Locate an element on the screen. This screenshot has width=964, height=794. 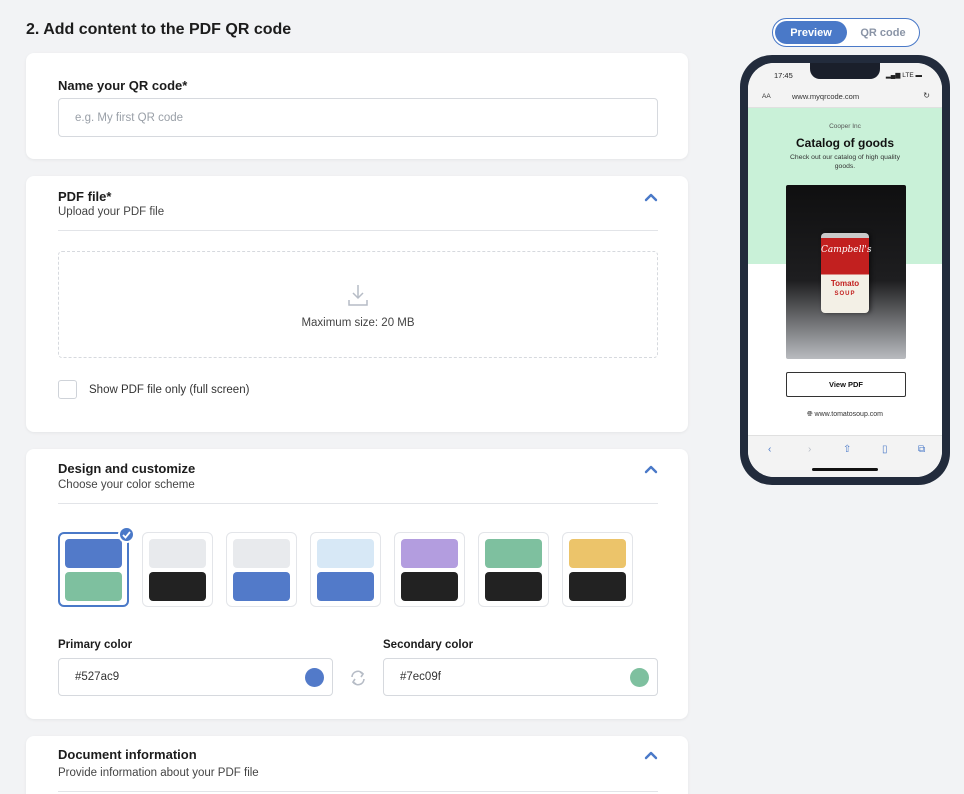
swap-colors-icon is located at coordinates (358, 678).